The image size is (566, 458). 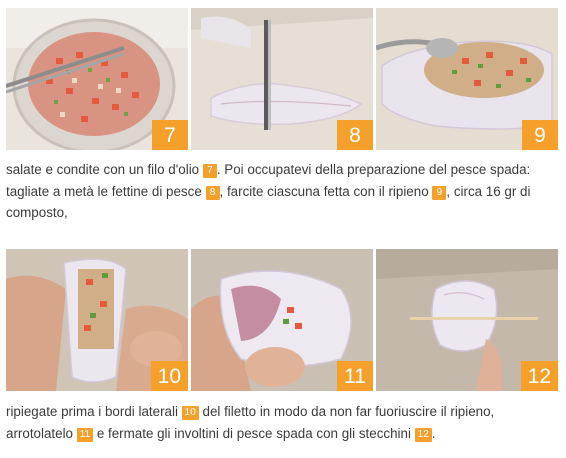 What do you see at coordinates (326, 191) in the screenshot?
I see `paragraph-1-text-3: , farcite ciascuna fetta con il ripieno` at bounding box center [326, 191].